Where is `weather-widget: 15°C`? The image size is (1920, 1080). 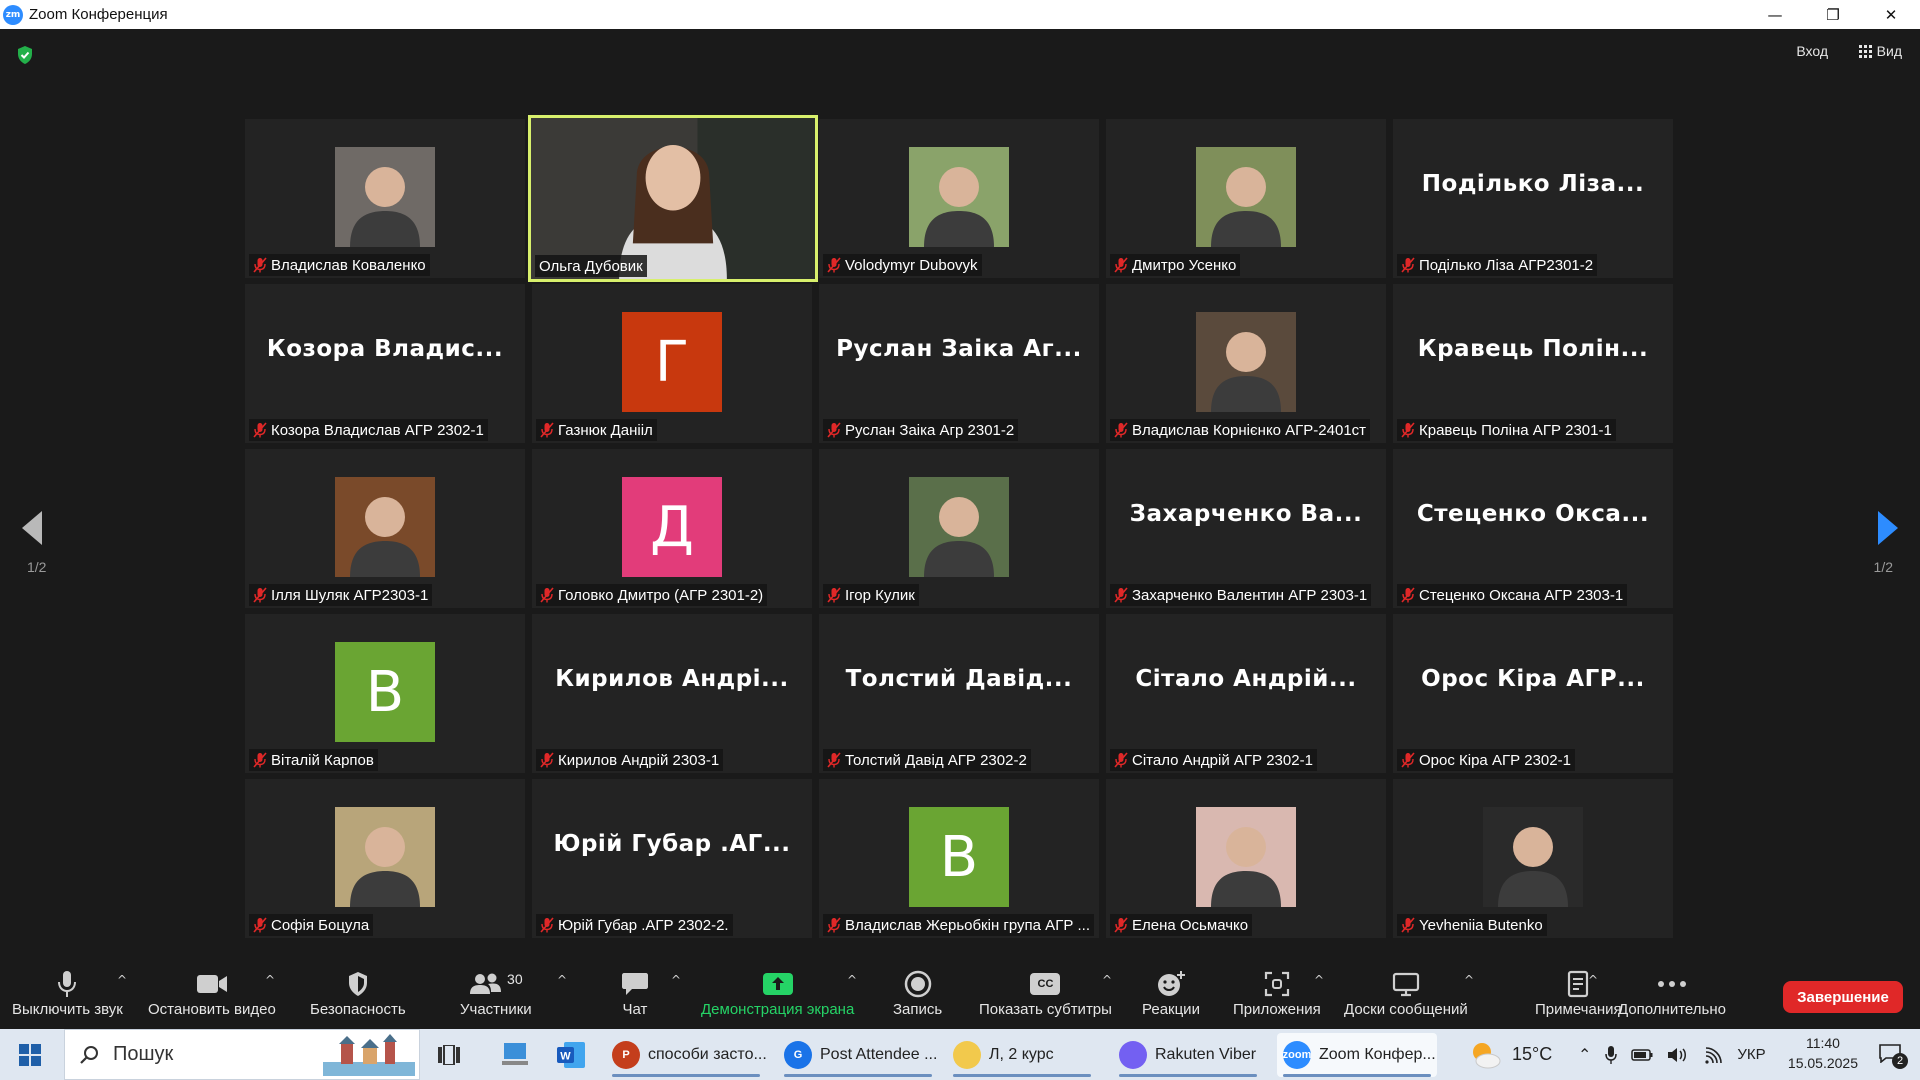 weather-widget: 15°C is located at coordinates (1510, 1054).